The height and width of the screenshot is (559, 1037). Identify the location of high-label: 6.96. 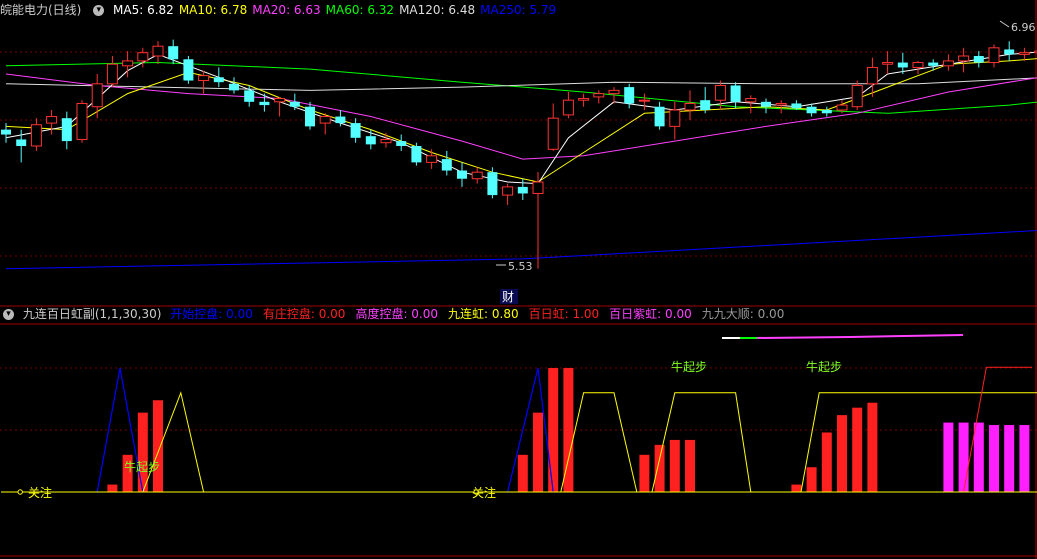
(1023, 27).